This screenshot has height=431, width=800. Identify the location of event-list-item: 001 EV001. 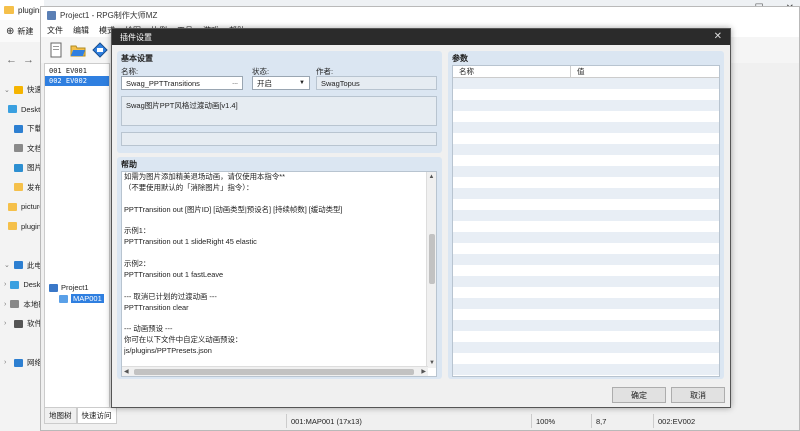
(77, 71).